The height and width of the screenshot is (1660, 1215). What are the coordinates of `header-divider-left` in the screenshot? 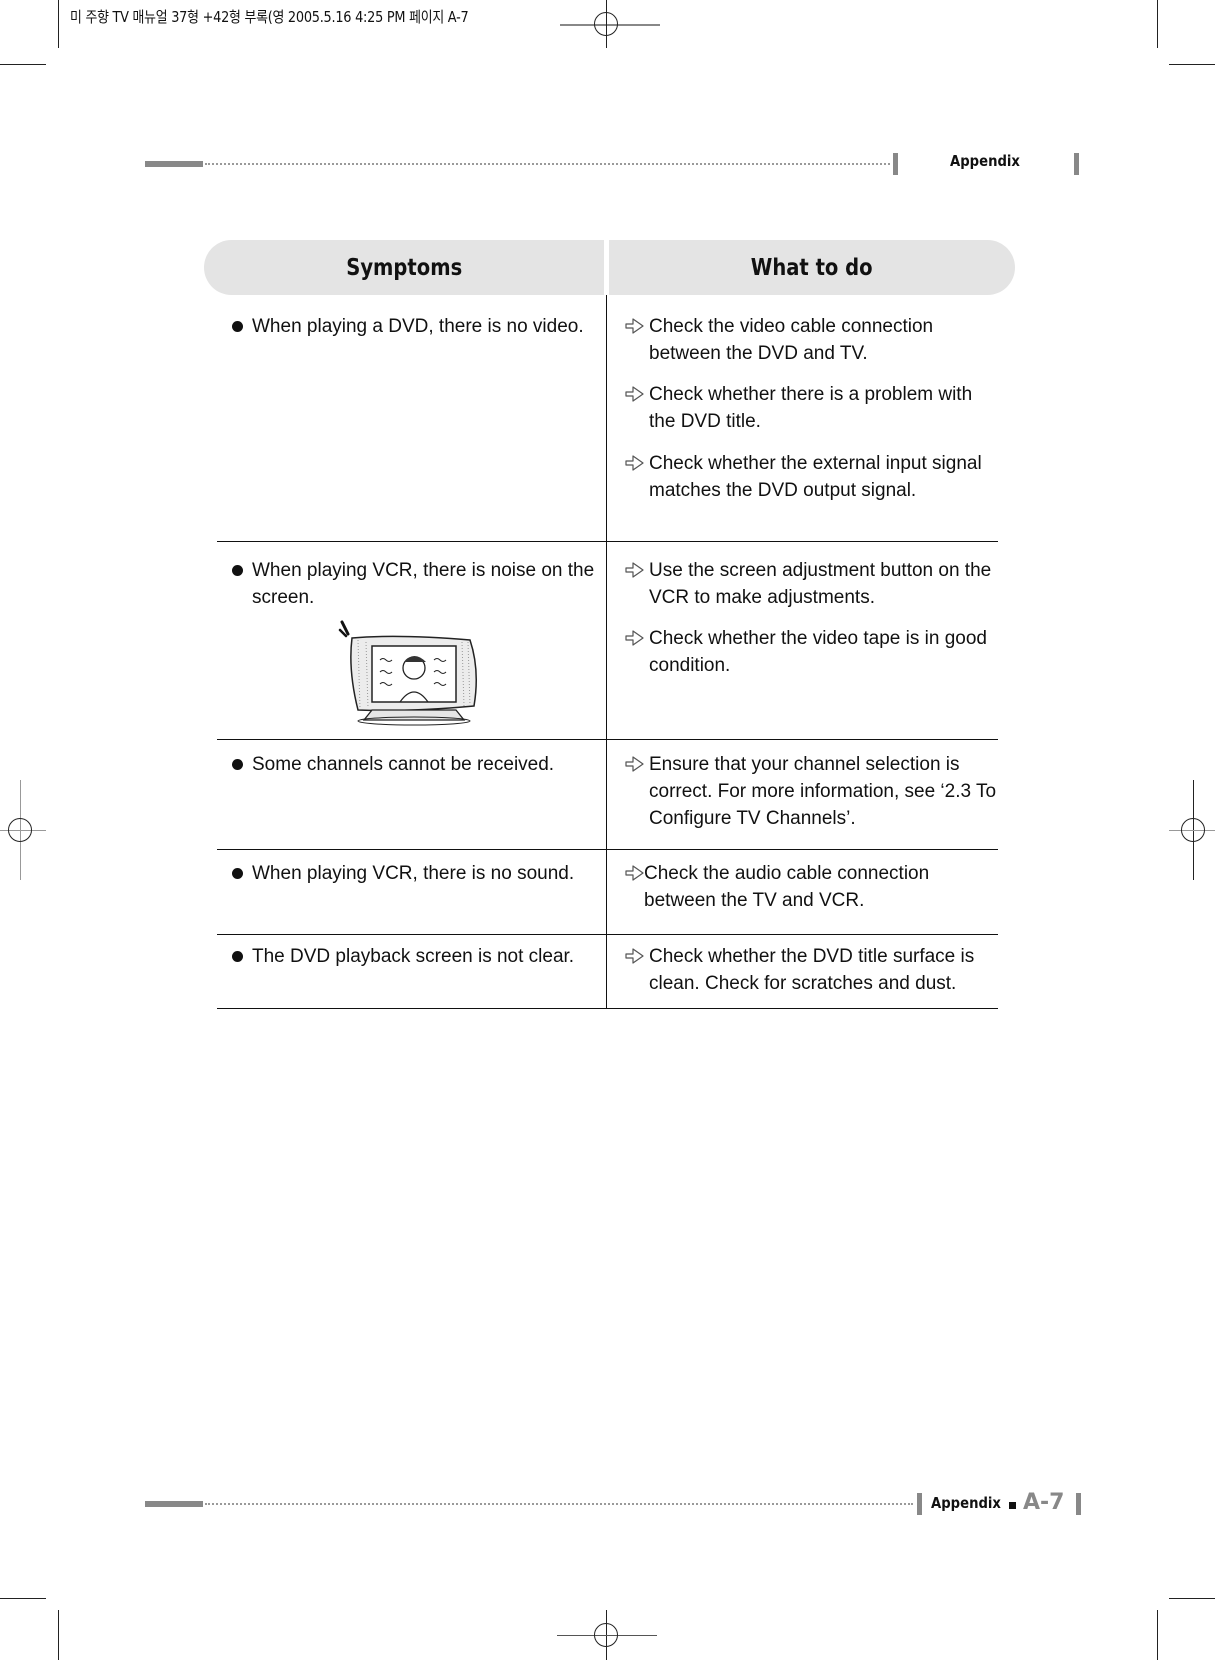 It's located at (895, 164).